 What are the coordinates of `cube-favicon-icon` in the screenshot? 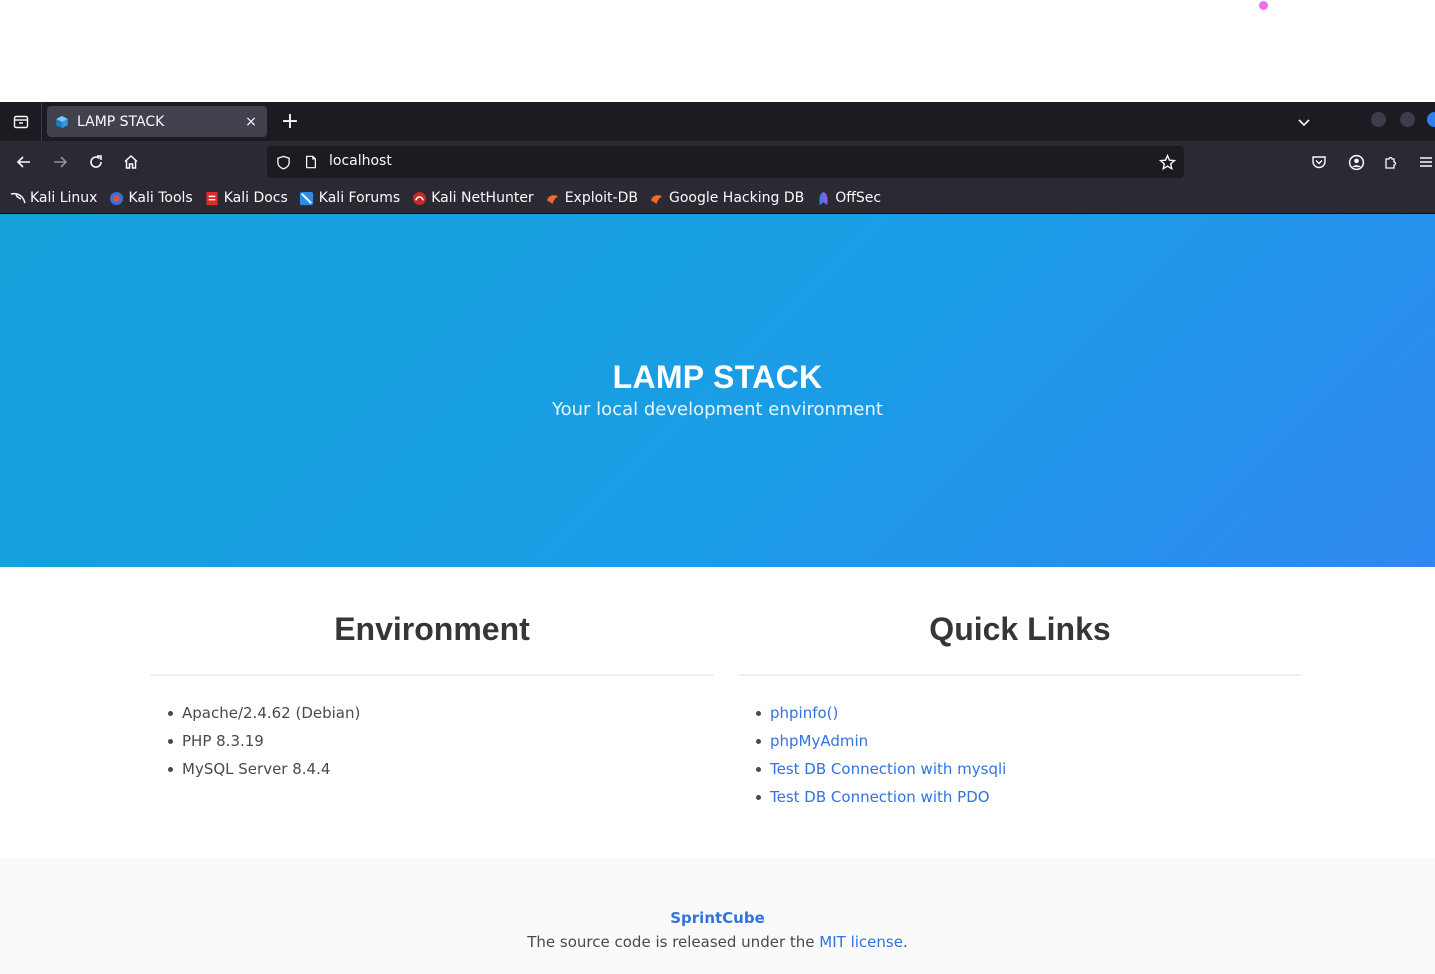 It's located at (63, 122).